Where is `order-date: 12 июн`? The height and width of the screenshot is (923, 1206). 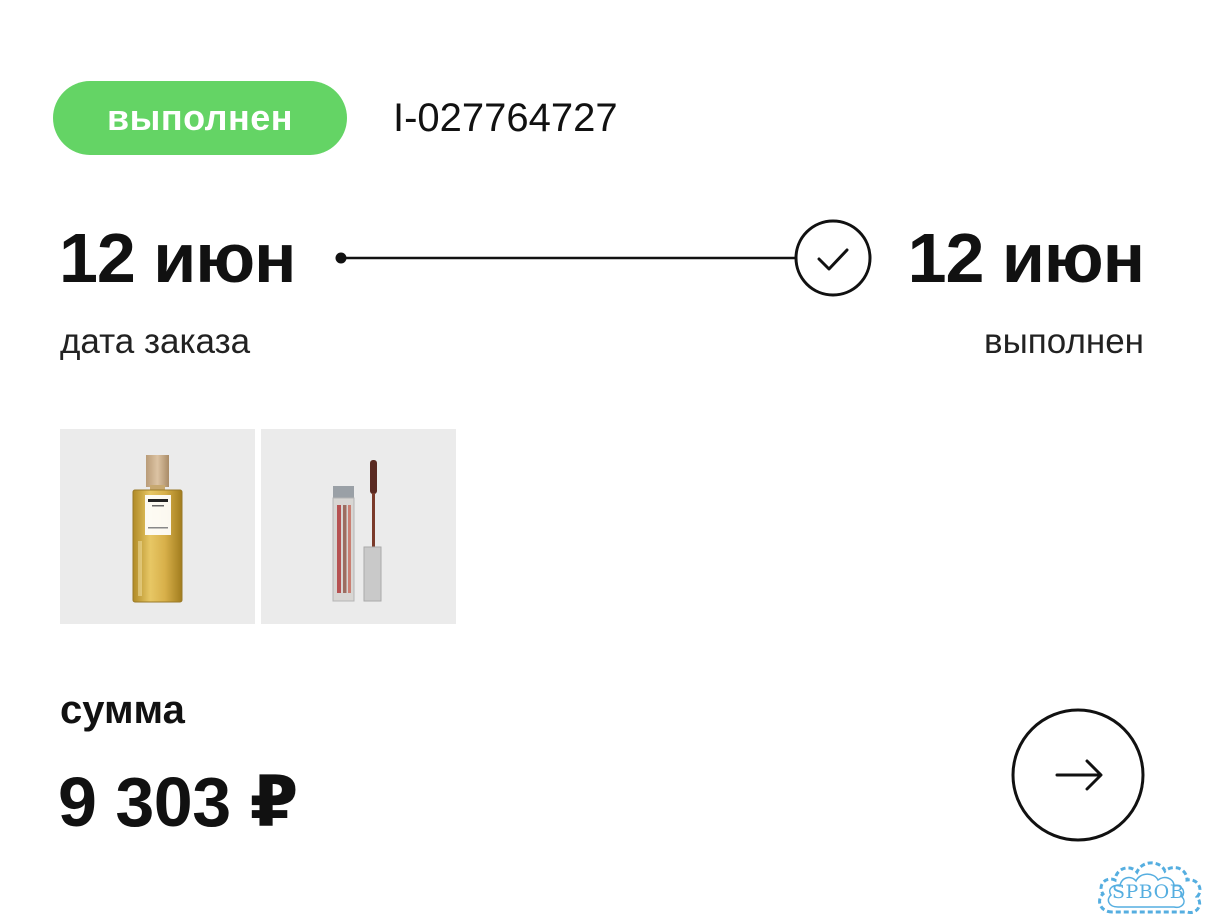
order-date: 12 июн is located at coordinates (177, 258).